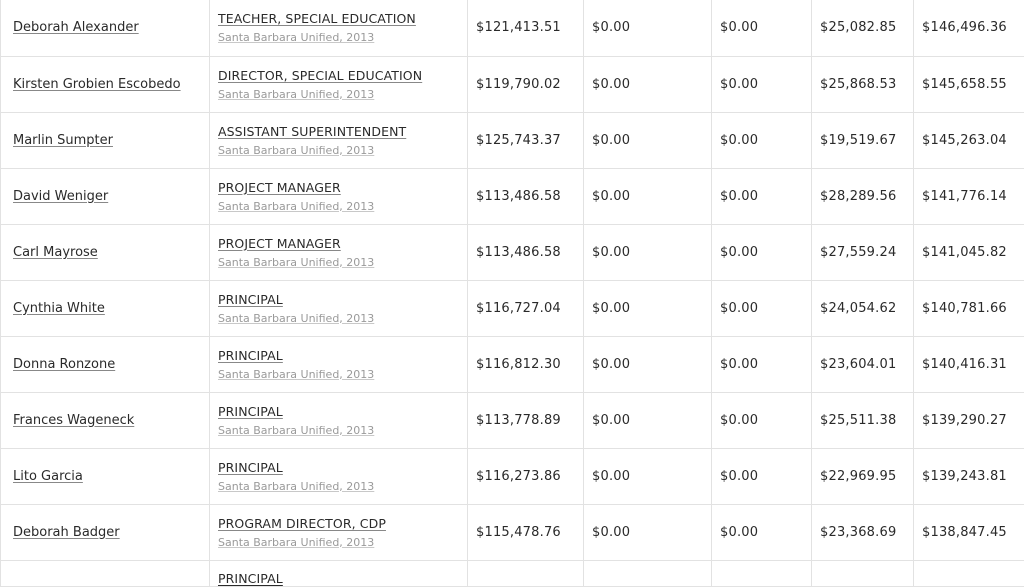  I want to click on benefits-cell: $24,054.62, so click(863, 308).